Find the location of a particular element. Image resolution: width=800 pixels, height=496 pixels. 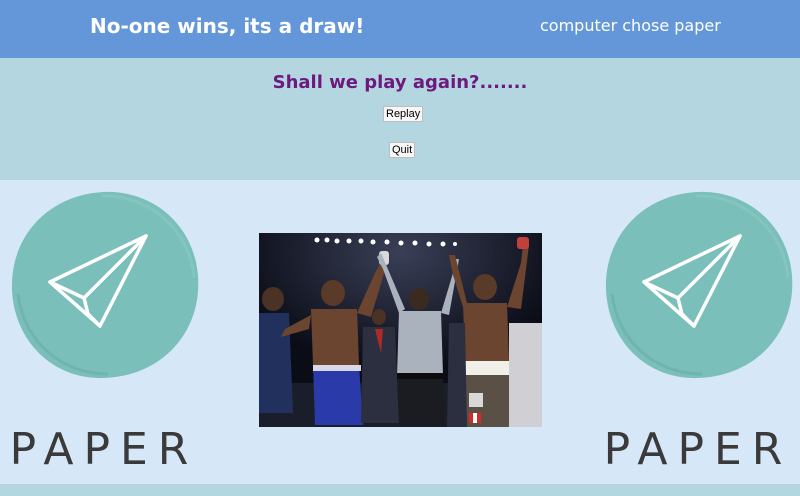

boxing-photo is located at coordinates (400, 330).